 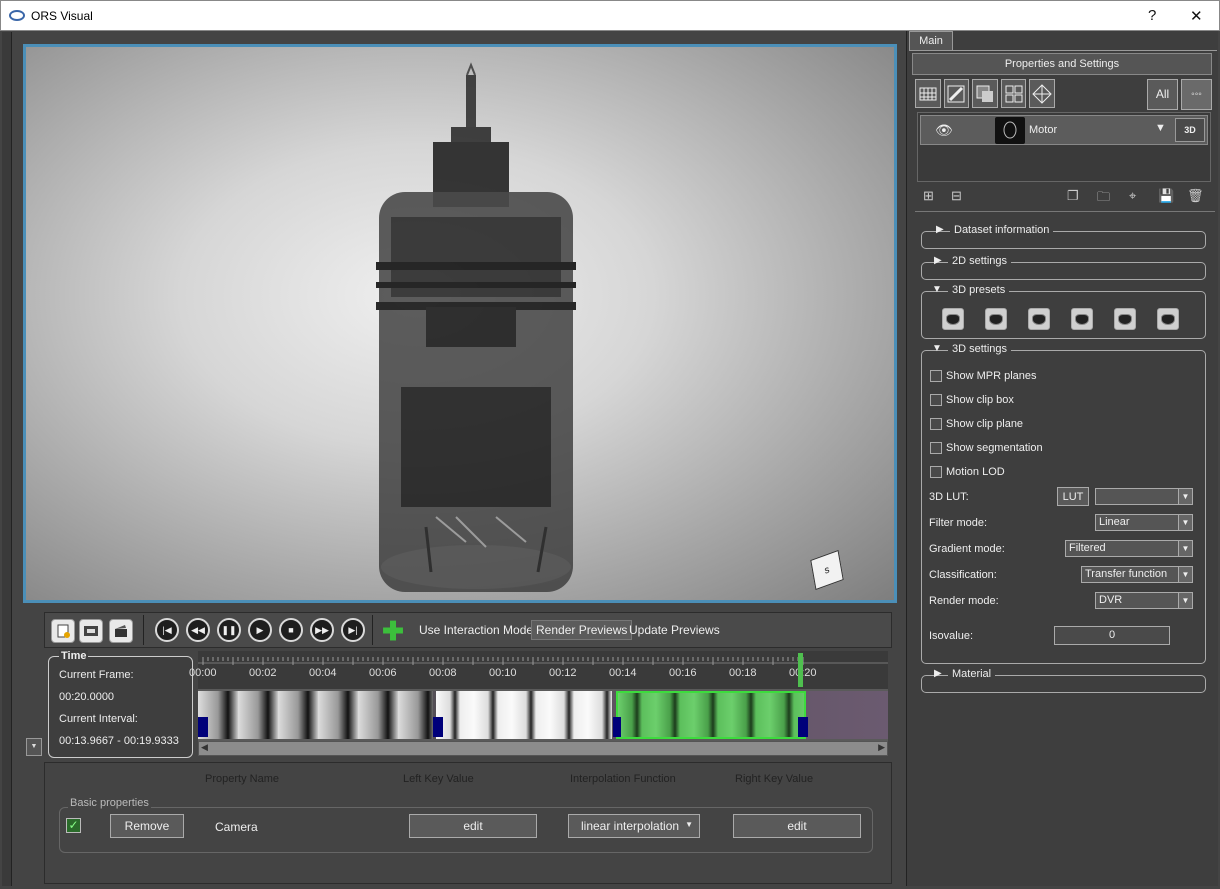 I want to click on export-movie-button, so click(x=121, y=631).